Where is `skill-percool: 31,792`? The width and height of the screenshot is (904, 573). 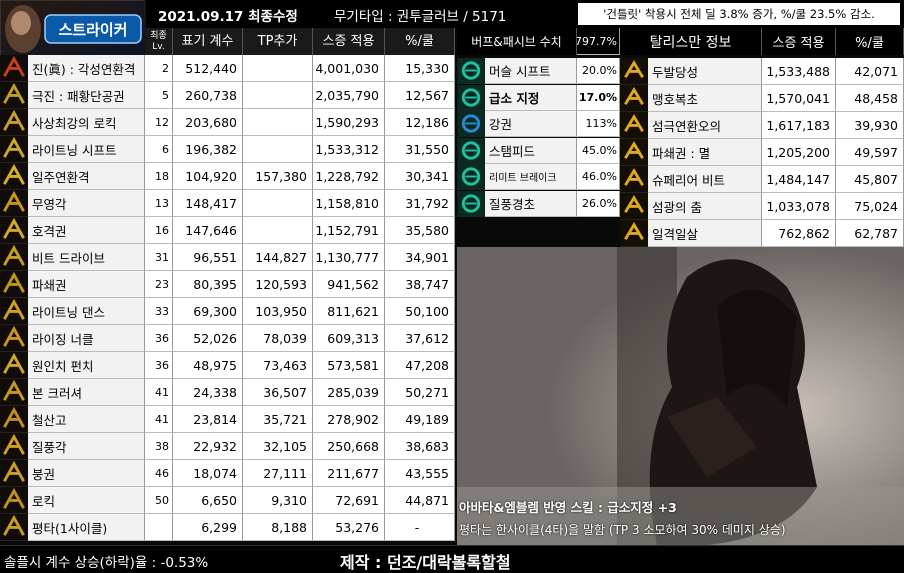 skill-percool: 31,792 is located at coordinates (420, 203).